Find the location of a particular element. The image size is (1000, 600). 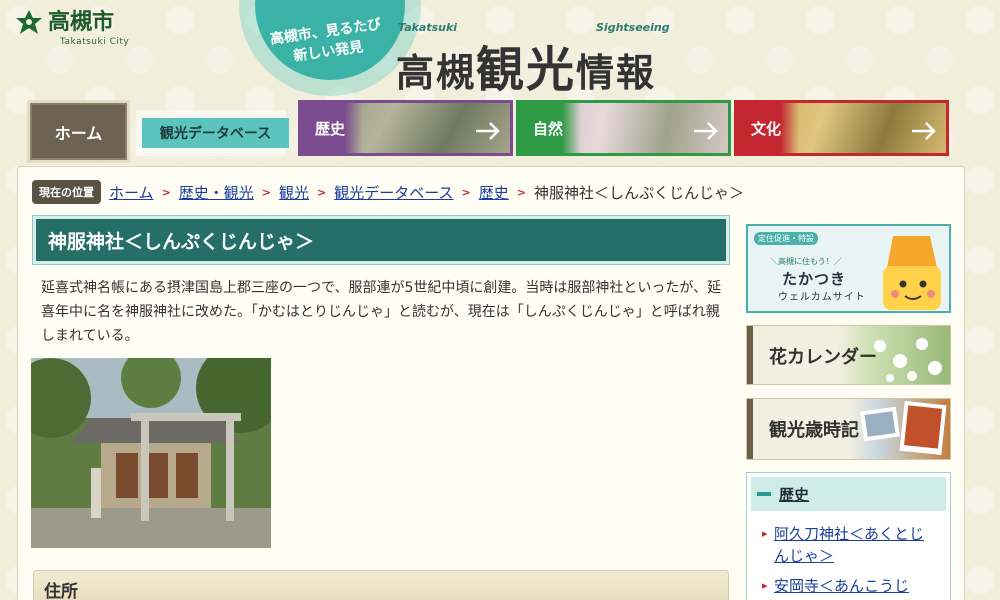

page-title: 神服神社＜しんぷくじんじゃ＞ is located at coordinates (381, 240).